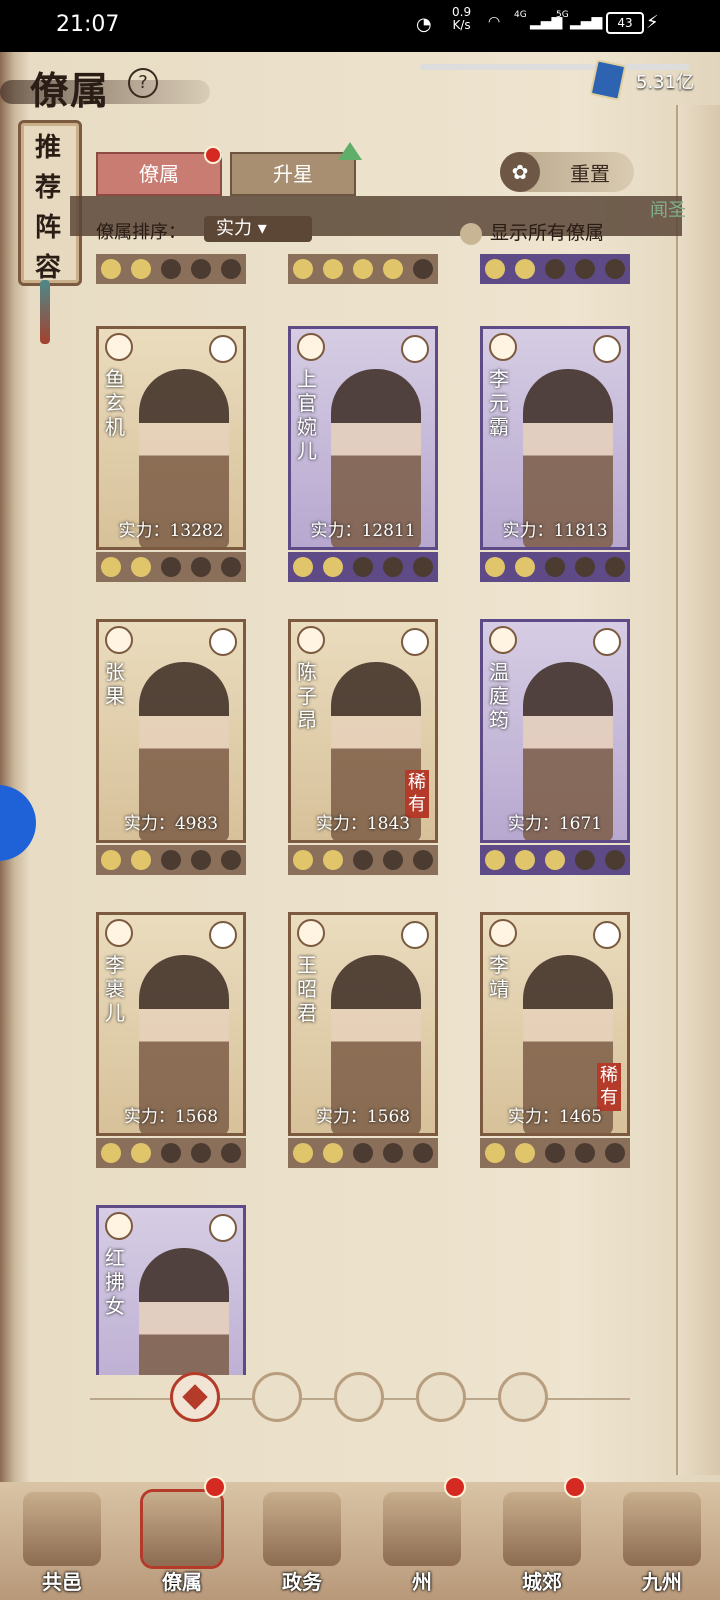 The width and height of the screenshot is (720, 1600). What do you see at coordinates (363, 824) in the screenshot?
I see `card-power: 实力：1843` at bounding box center [363, 824].